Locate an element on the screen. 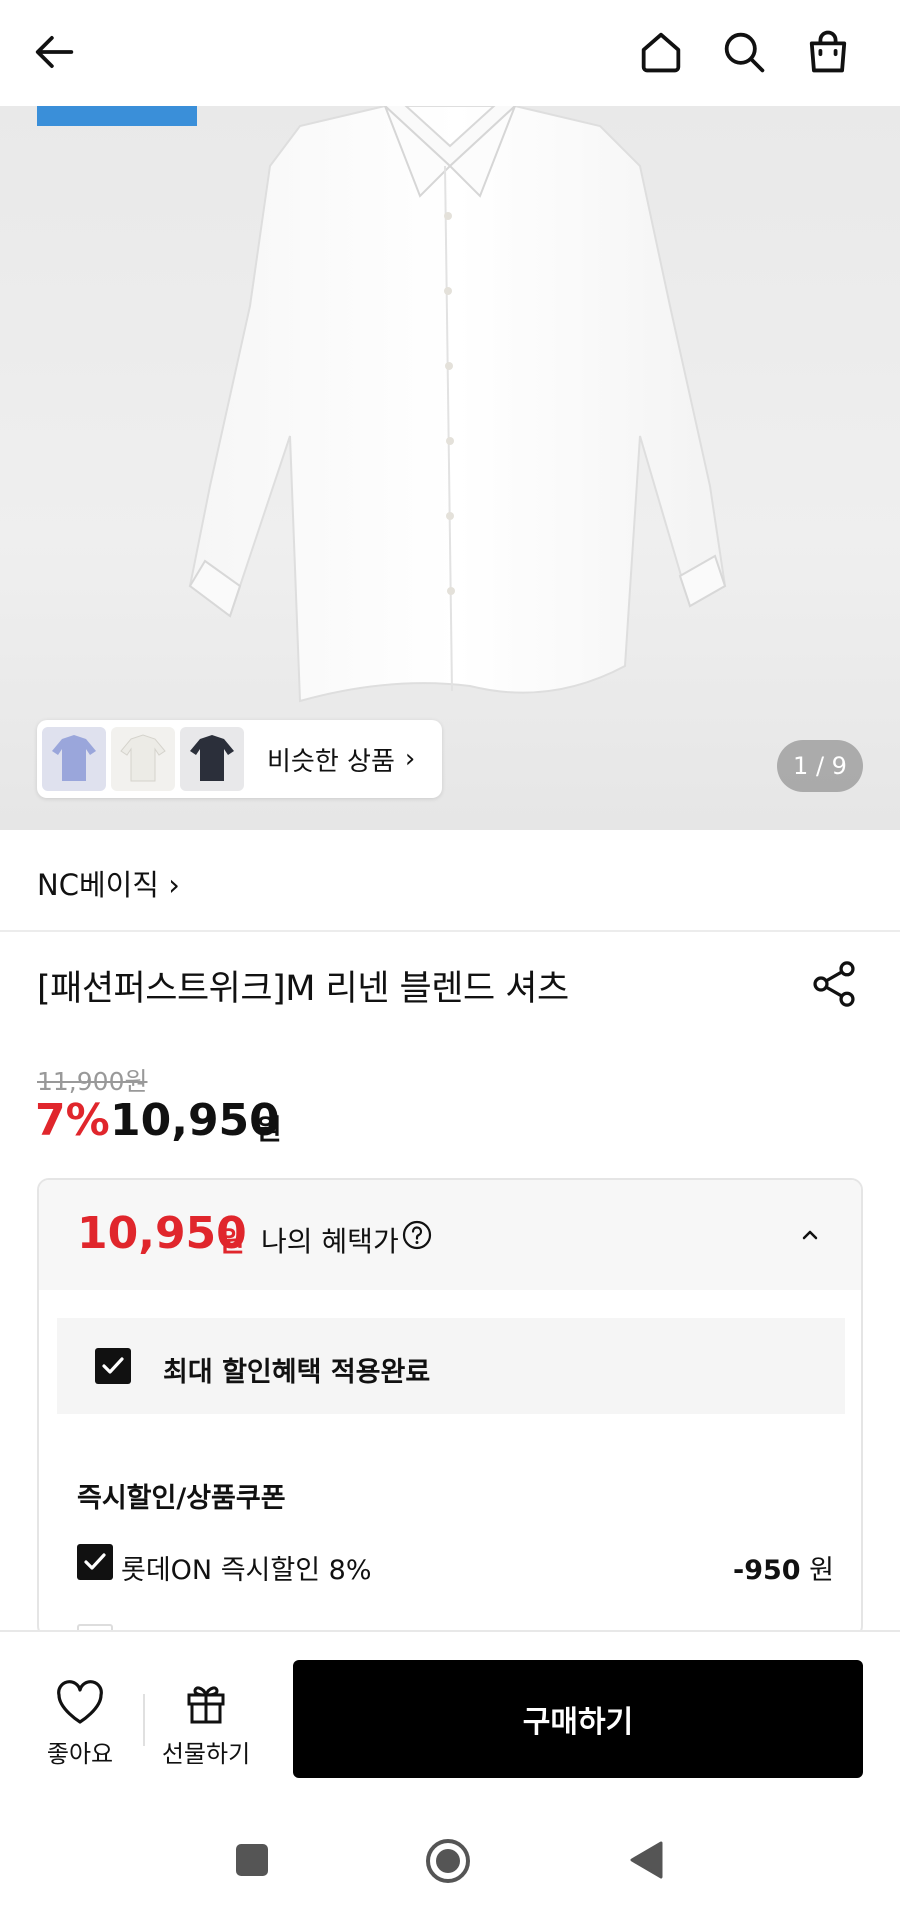 This screenshot has width=900, height=1914. sale-price-unit: 원 is located at coordinates (269, 1129).